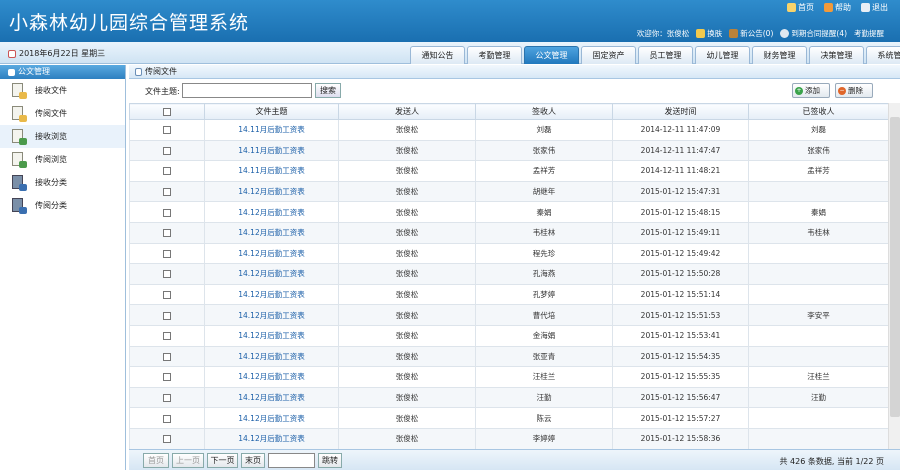 The image size is (900, 470). What do you see at coordinates (62, 182) in the screenshot?
I see `sidebar-item-receive-category: 接收分类` at bounding box center [62, 182].